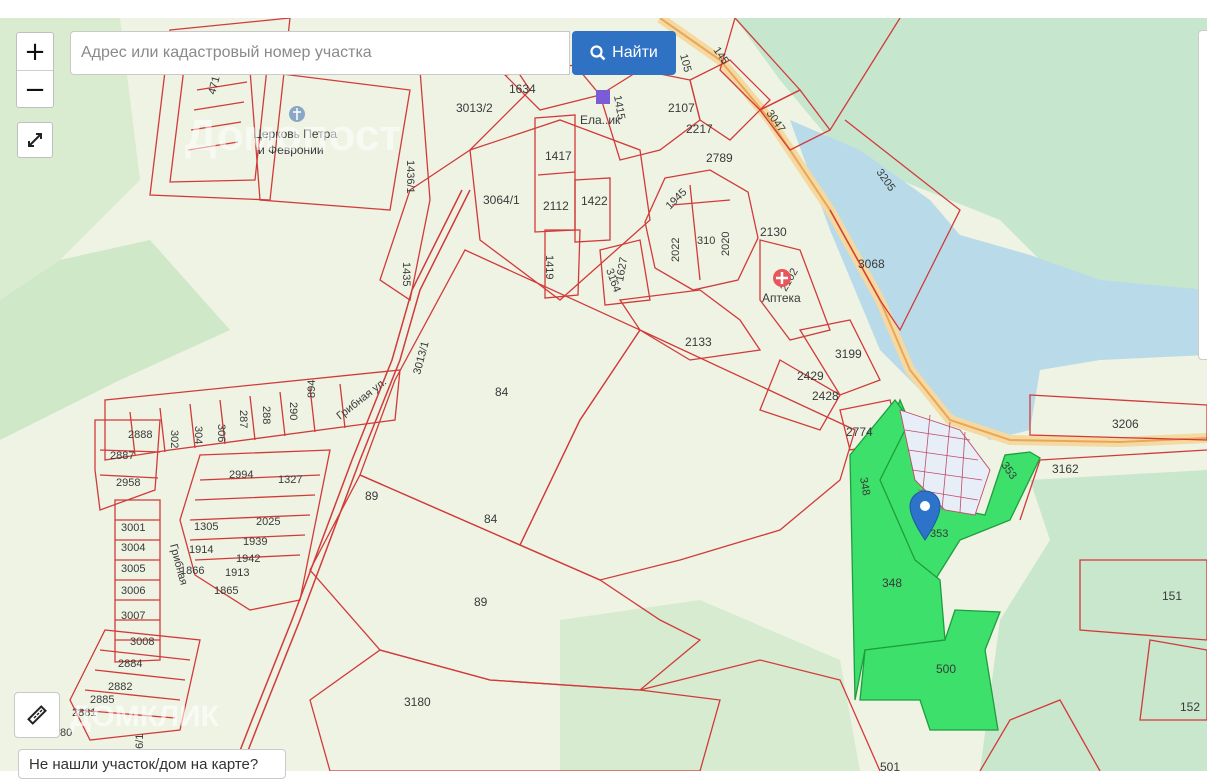 The image size is (1207, 779). Describe the element at coordinates (848, 354) in the screenshot. I see `svg-text: 3199` at that location.